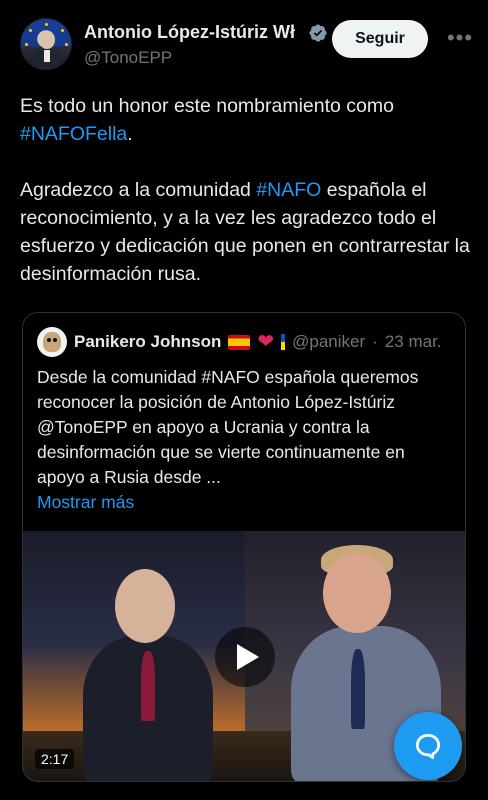 This screenshot has height=800, width=488. What do you see at coordinates (413, 342) in the screenshot?
I see `quote-date: 23 mar.` at bounding box center [413, 342].